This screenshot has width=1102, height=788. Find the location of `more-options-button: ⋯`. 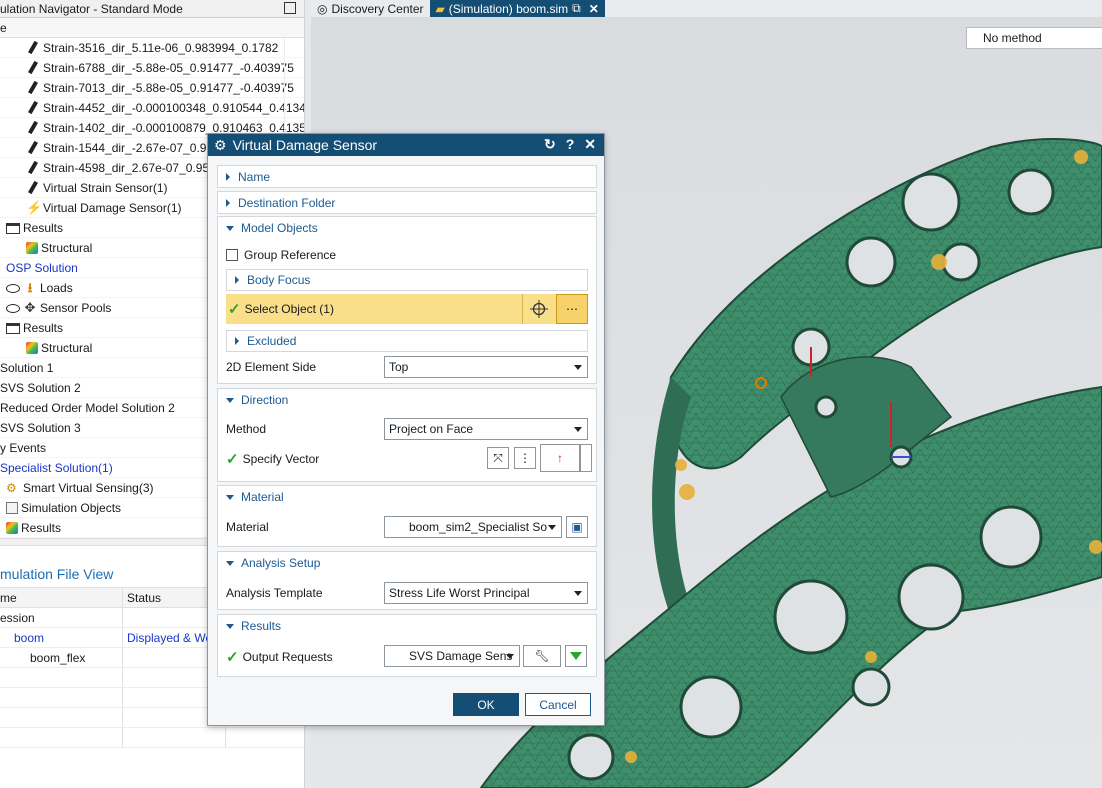

more-options-button: ⋯ is located at coordinates (572, 309).